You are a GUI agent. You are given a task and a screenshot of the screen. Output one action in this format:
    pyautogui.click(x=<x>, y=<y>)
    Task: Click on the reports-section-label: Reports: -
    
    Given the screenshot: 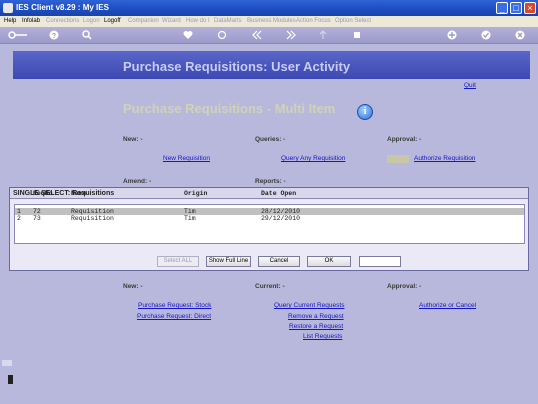 What is the action you would take?
    pyautogui.click(x=270, y=181)
    